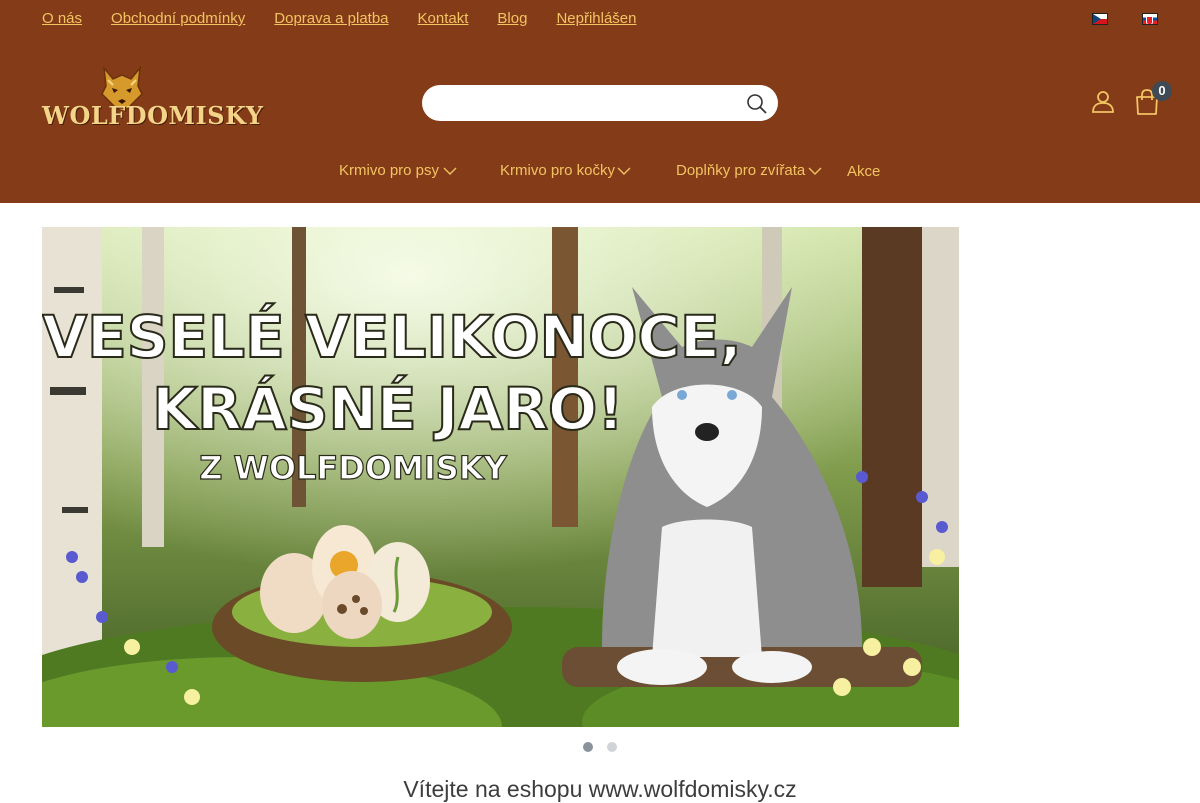 The image size is (1200, 803). What do you see at coordinates (600, 747) in the screenshot?
I see `carousel-dots` at bounding box center [600, 747].